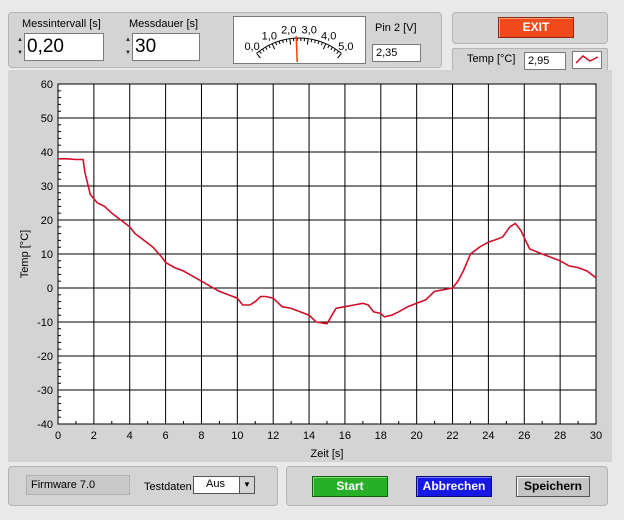  What do you see at coordinates (488, 436) in the screenshot?
I see `x-tick-label: 24` at bounding box center [488, 436].